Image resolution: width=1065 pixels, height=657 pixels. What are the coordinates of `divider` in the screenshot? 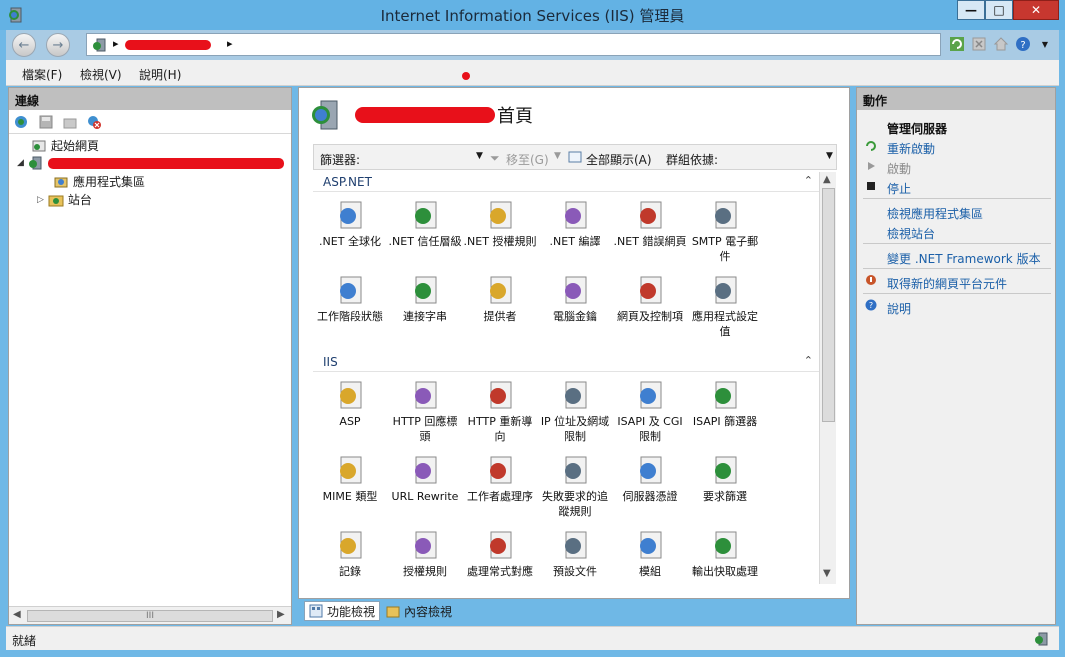 It's located at (957, 198).